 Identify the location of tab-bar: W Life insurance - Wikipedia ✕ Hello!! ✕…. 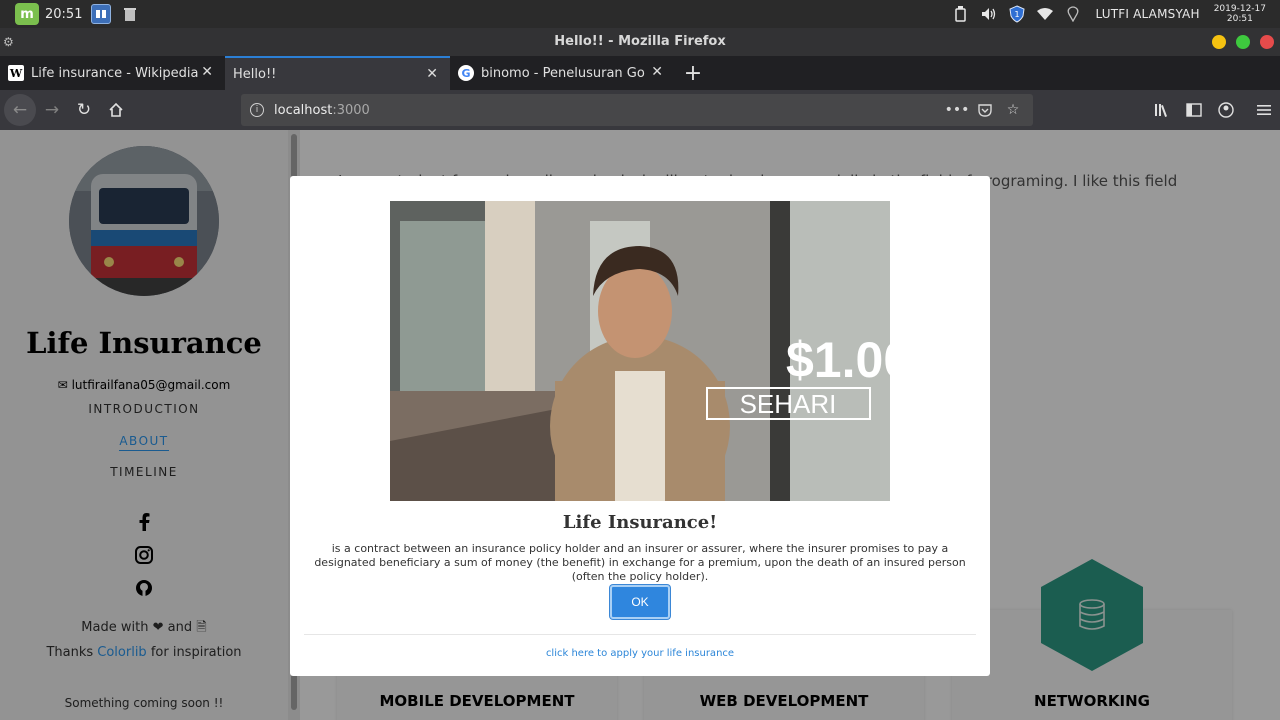
(640, 73).